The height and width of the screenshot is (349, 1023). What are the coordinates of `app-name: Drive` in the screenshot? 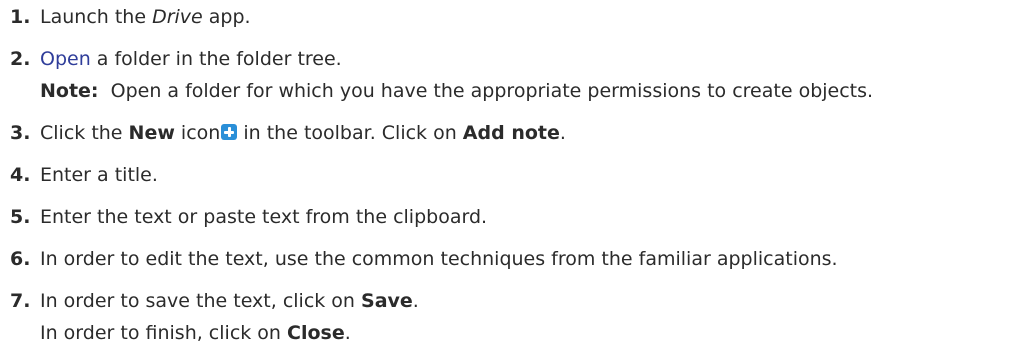 It's located at (177, 17).